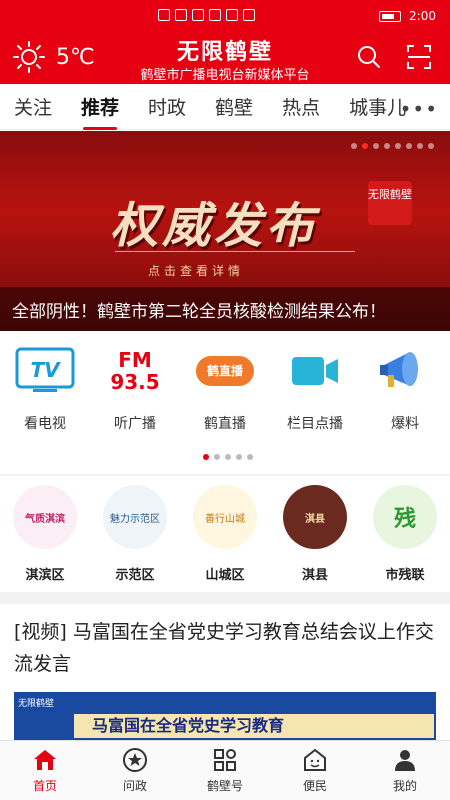 This screenshot has width=450, height=800. I want to click on quick-actions: TV 看电视 FM 93.5 听广播 鹤直播 鹤直播 栏目点播 爆料, so click(225, 400).